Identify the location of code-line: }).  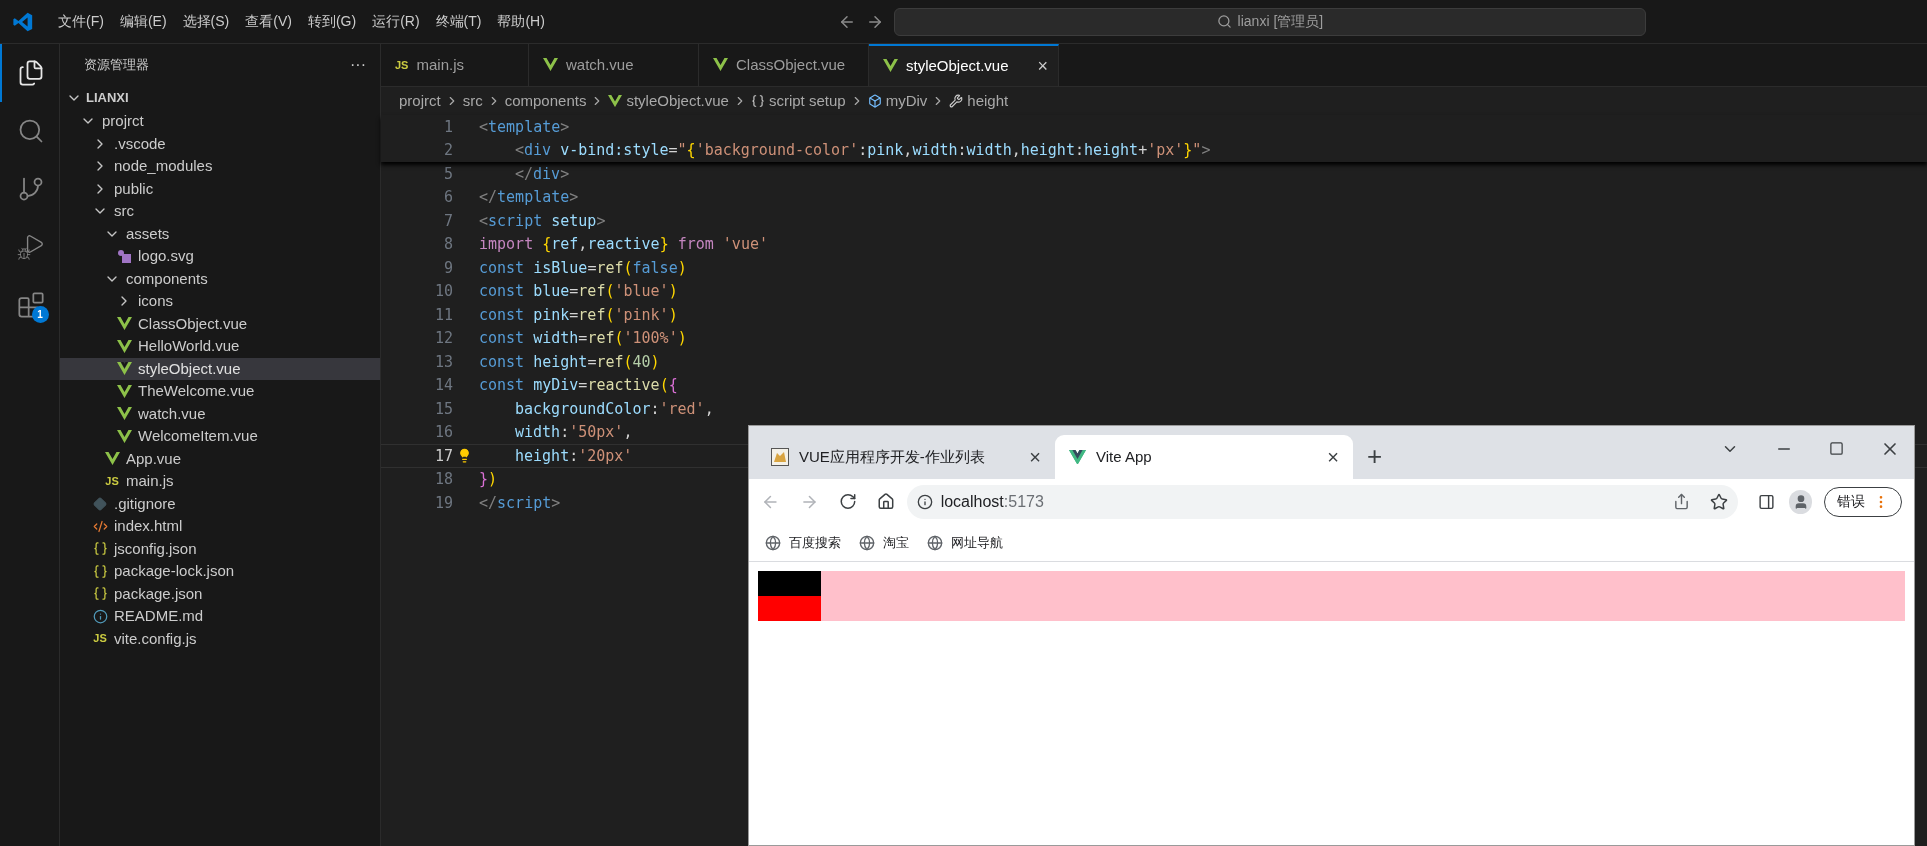
(488, 479).